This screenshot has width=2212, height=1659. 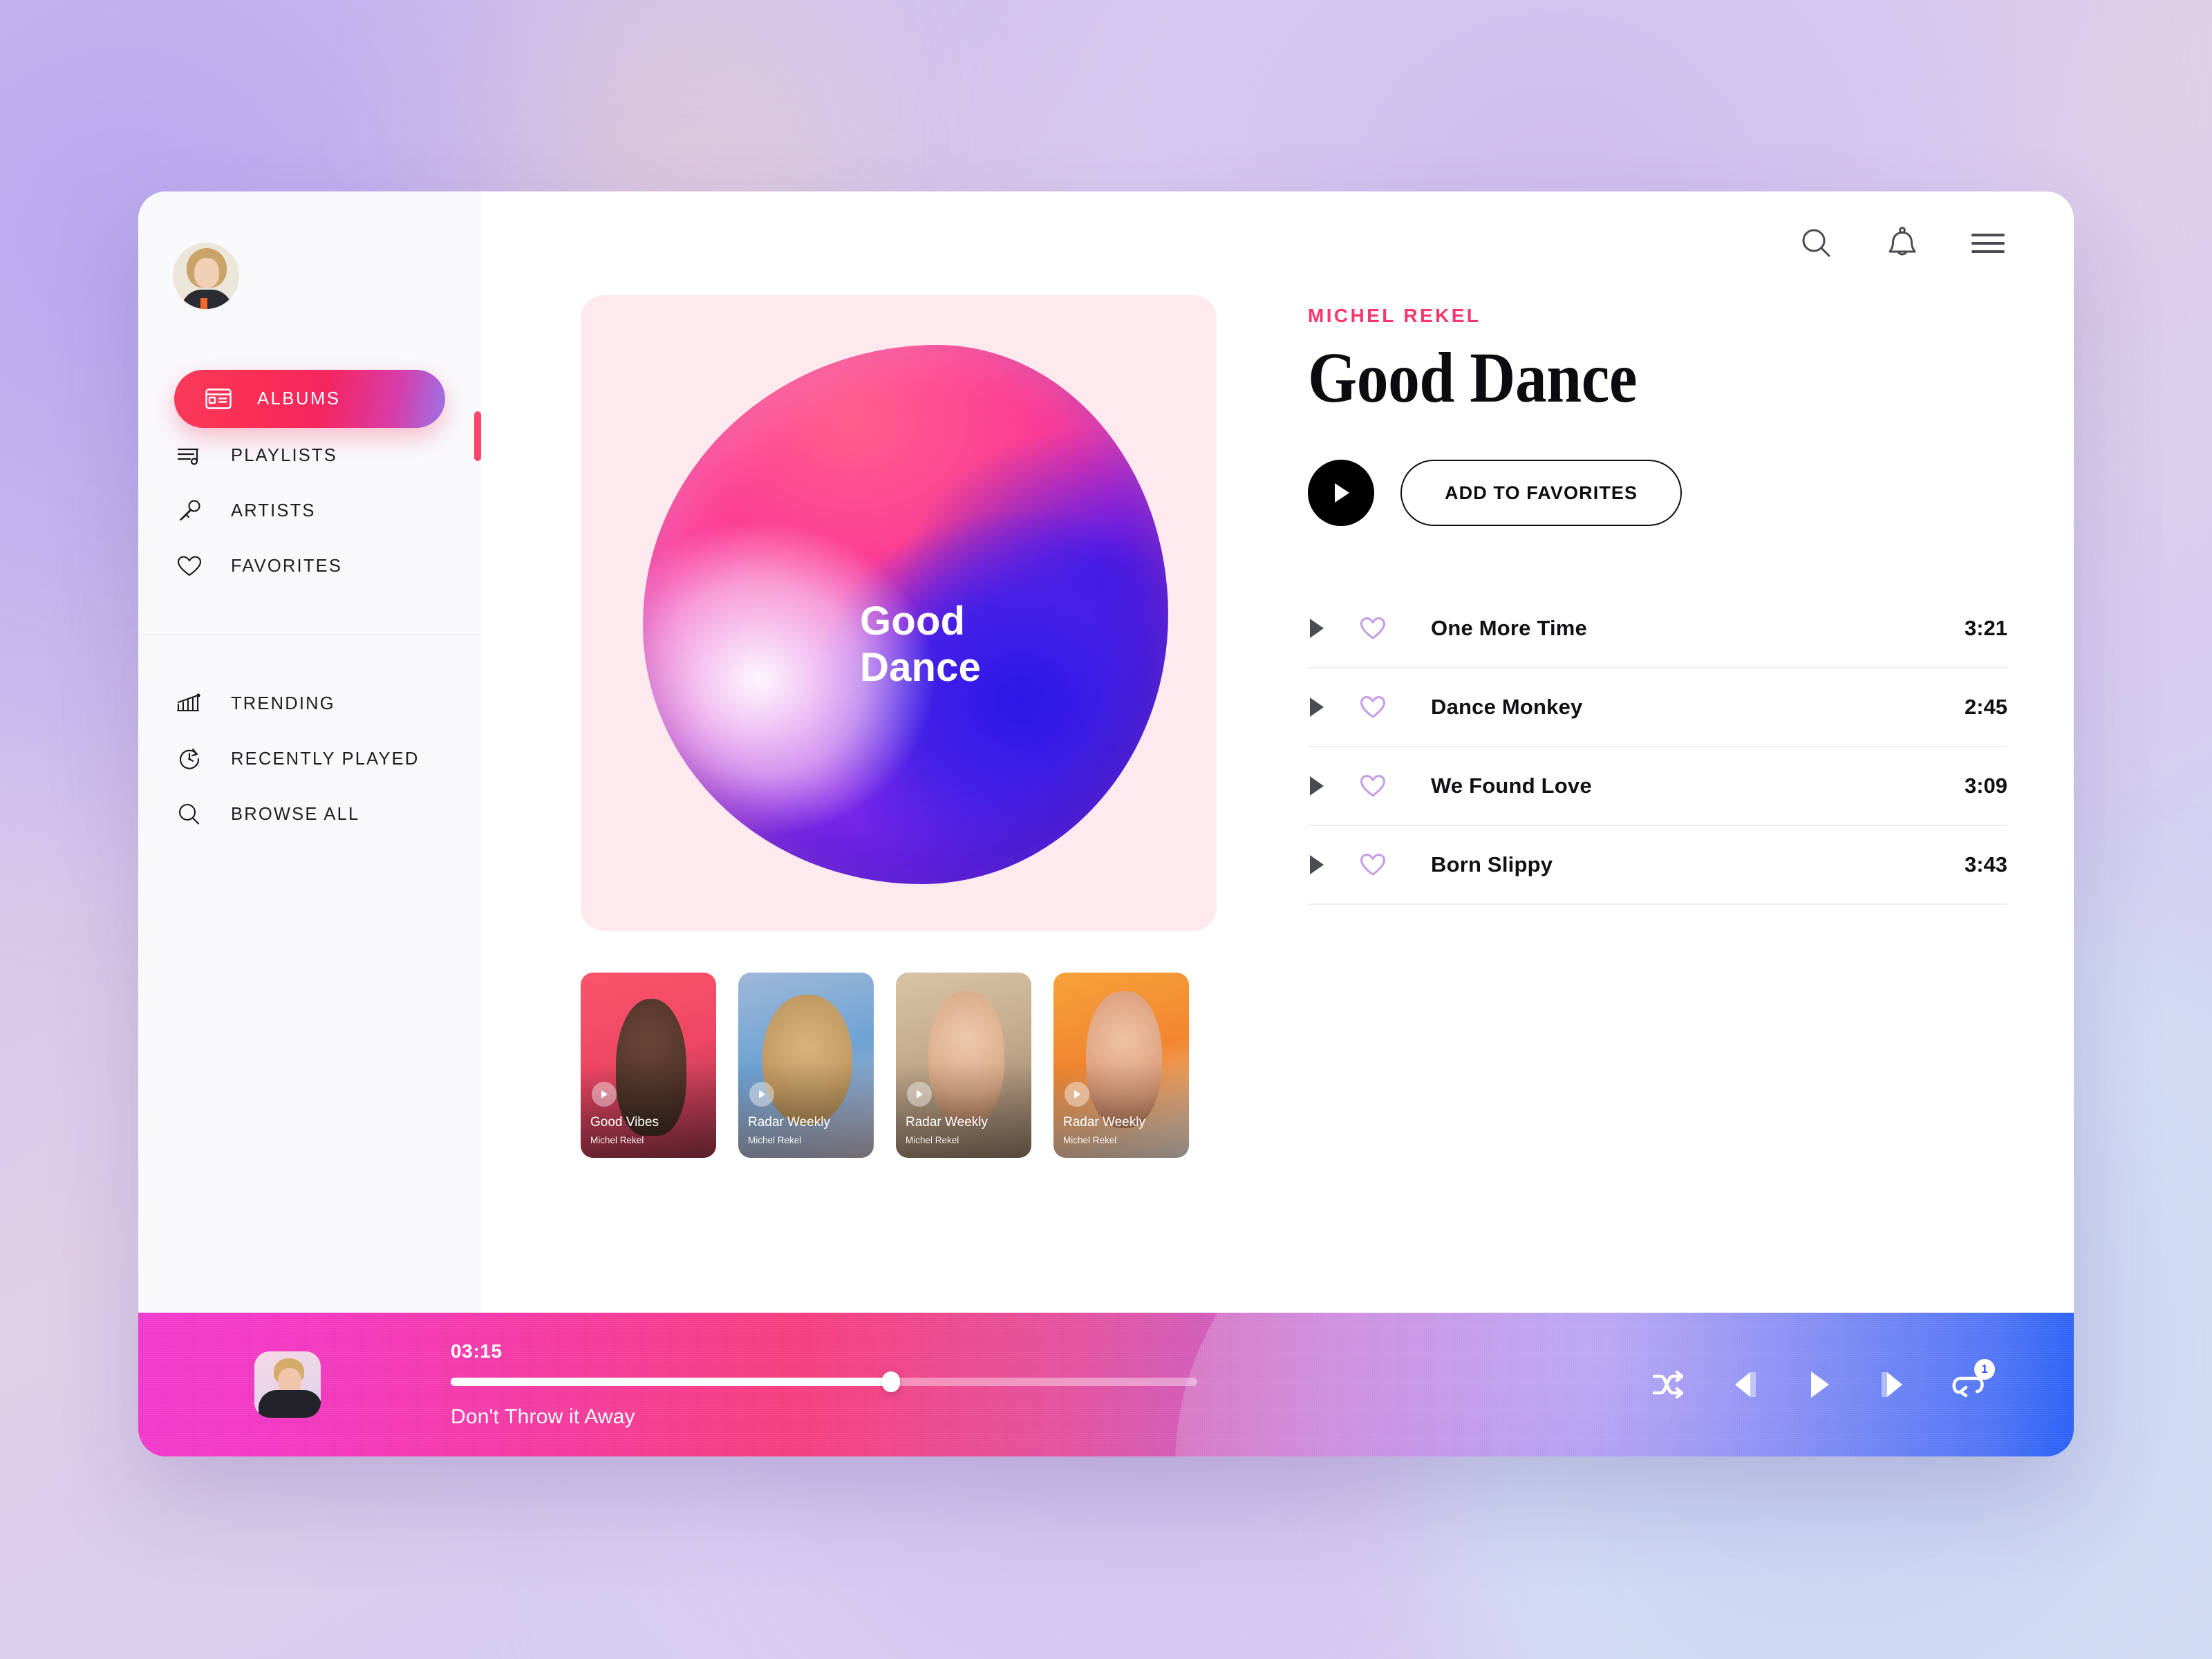 What do you see at coordinates (1988, 243) in the screenshot?
I see `hamburger-menu-icon` at bounding box center [1988, 243].